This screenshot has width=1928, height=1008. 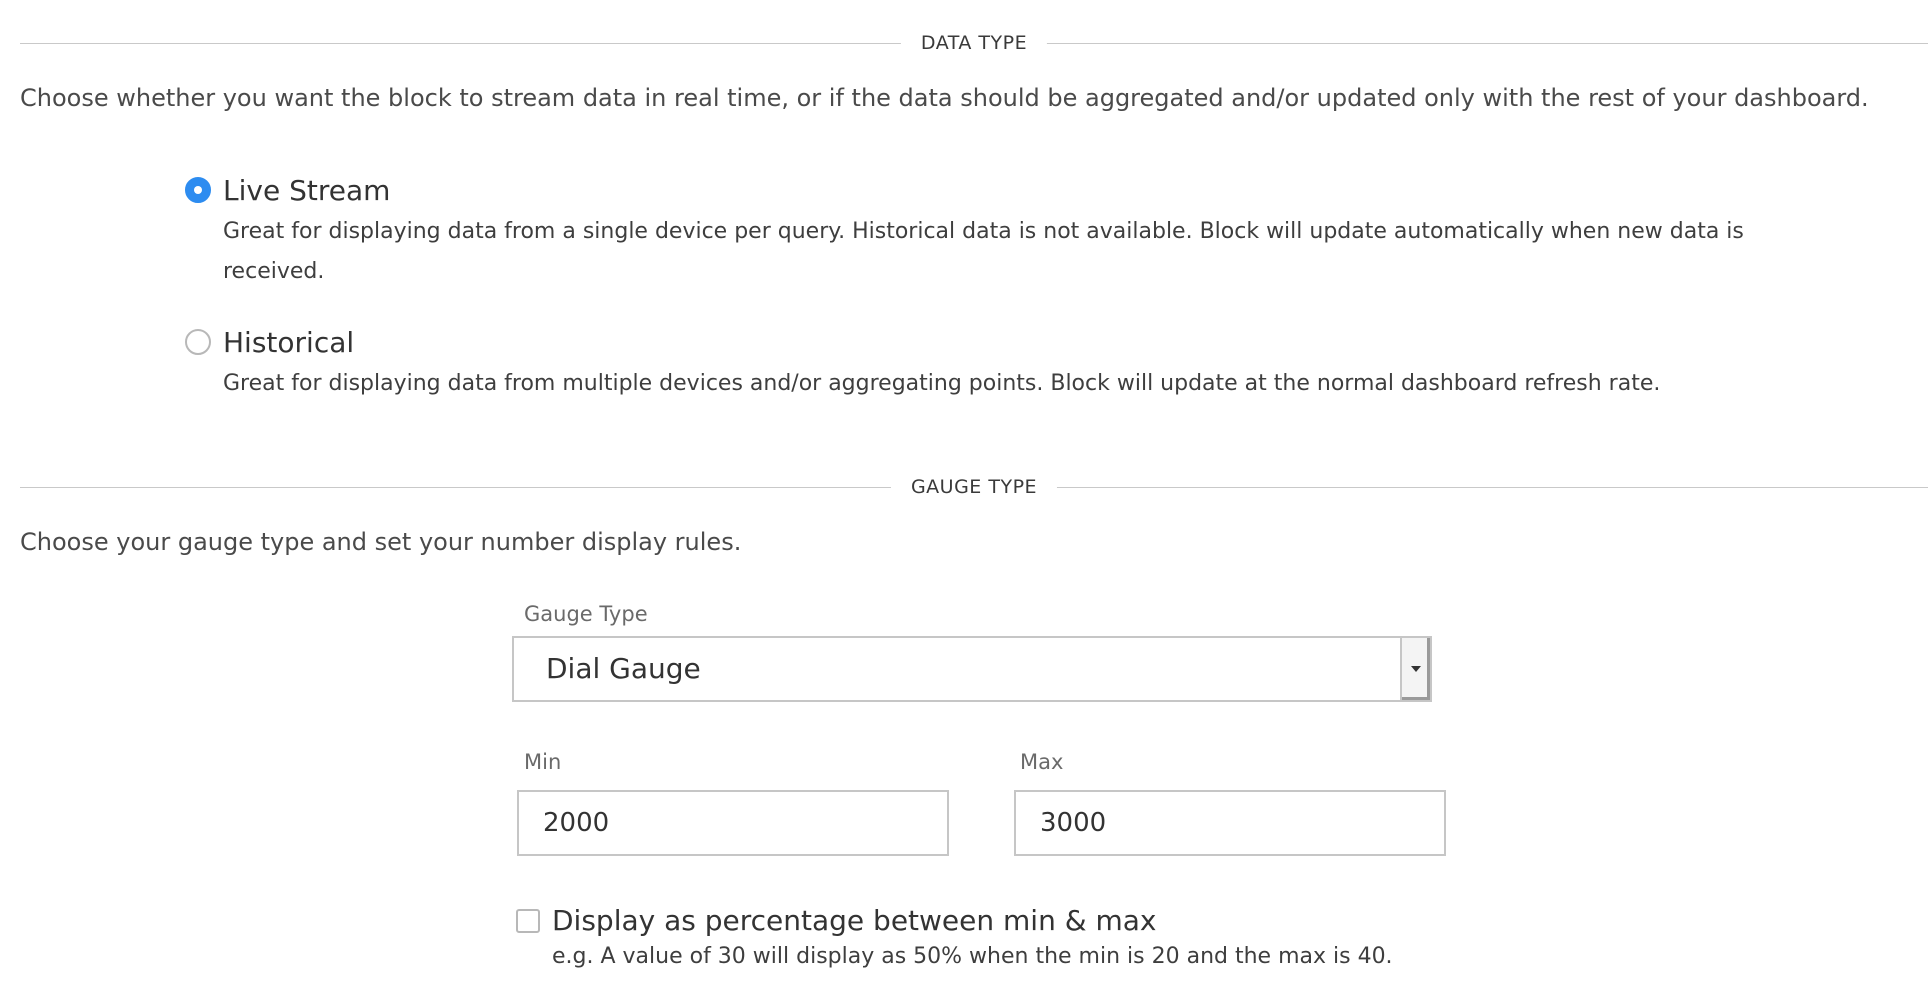 I want to click on radio-label-historical: Historical, so click(x=288, y=342).